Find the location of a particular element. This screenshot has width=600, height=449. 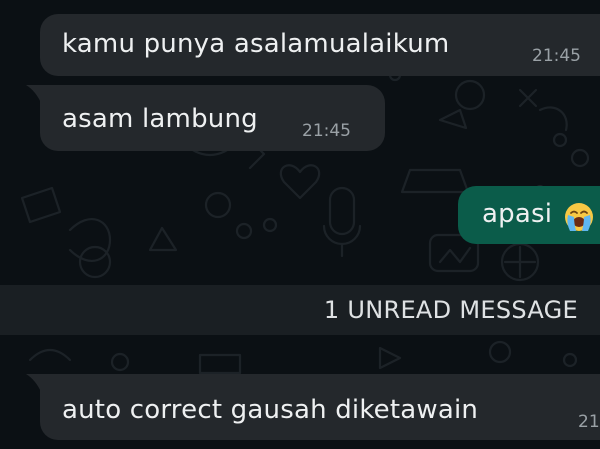

message-bubble-incoming: kamu punya asalamualaikum 21:45 is located at coordinates (320, 45).